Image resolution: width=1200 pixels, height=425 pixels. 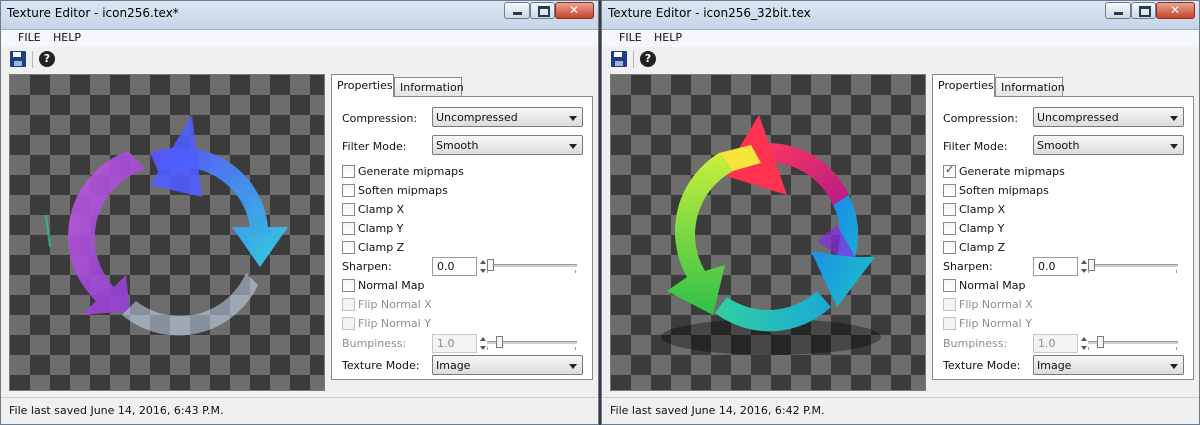 What do you see at coordinates (982, 209) in the screenshot?
I see `checkbox-label-clamp-x: Clamp X` at bounding box center [982, 209].